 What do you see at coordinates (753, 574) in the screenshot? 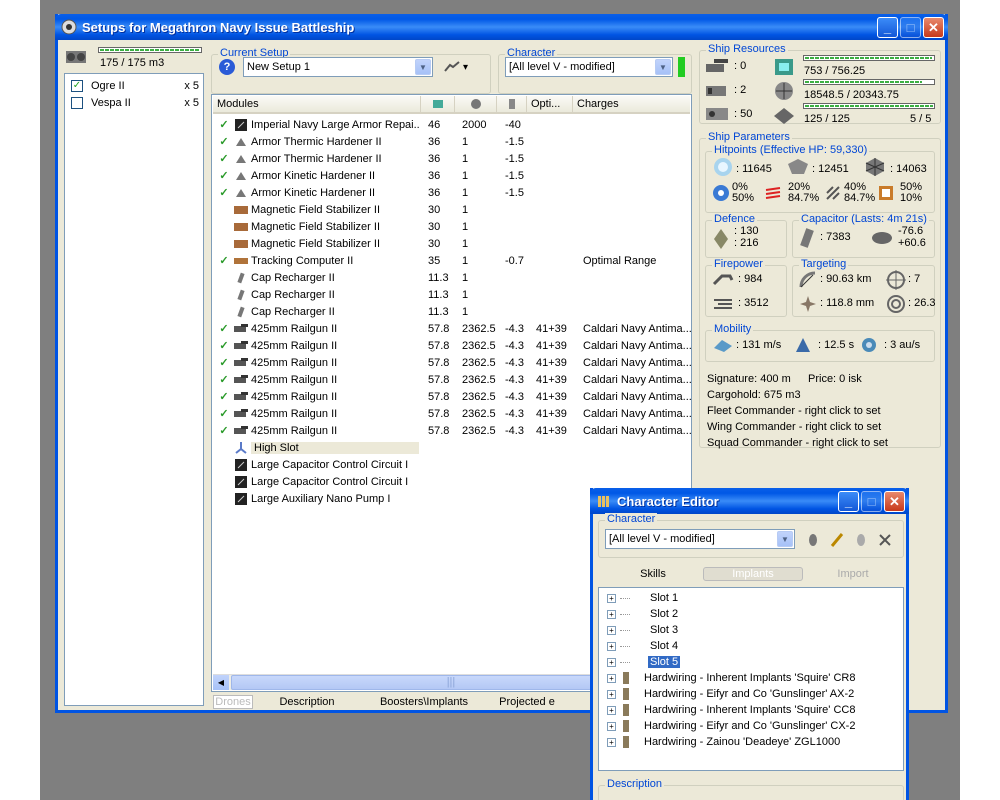
I see `tab-implants: Implants` at bounding box center [753, 574].